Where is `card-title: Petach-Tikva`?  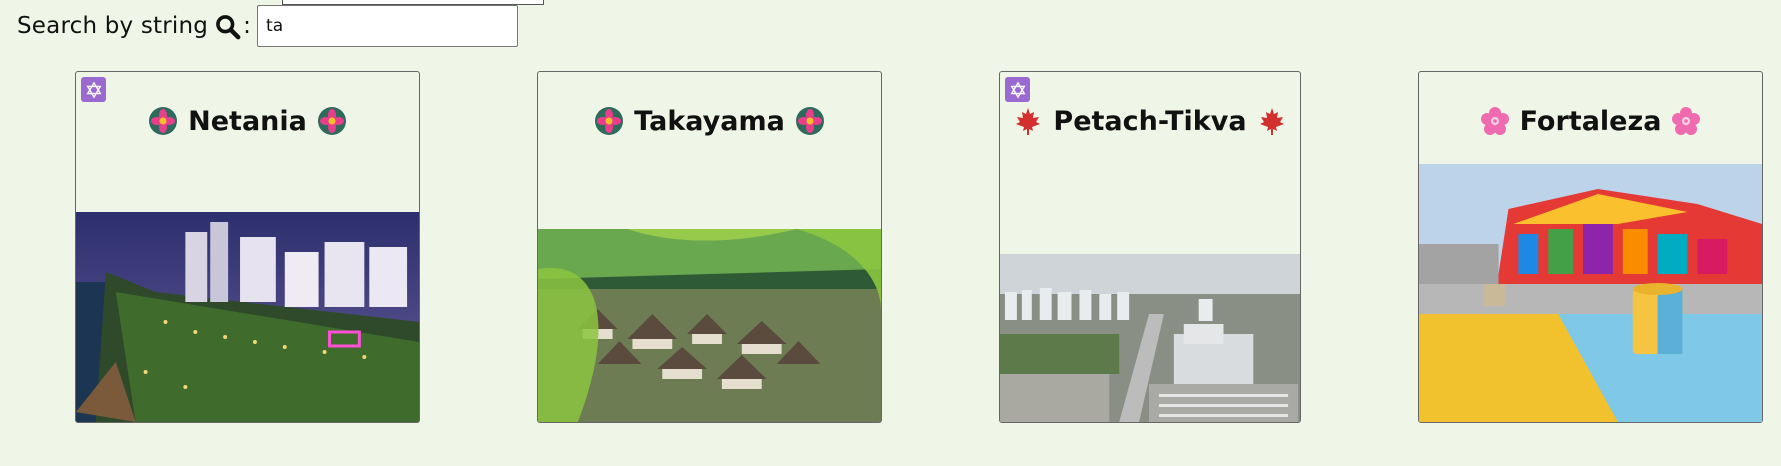 card-title: Petach-Tikva is located at coordinates (1150, 121).